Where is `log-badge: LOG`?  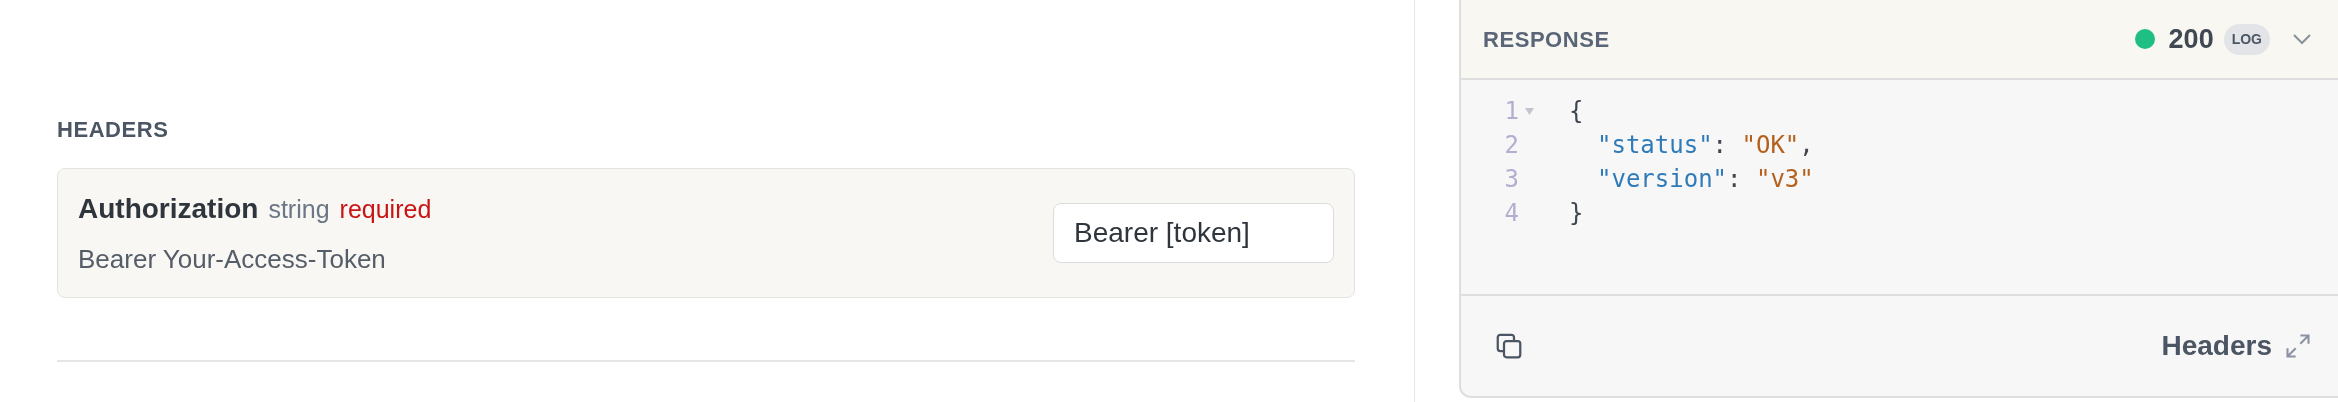
log-badge: LOG is located at coordinates (2246, 39).